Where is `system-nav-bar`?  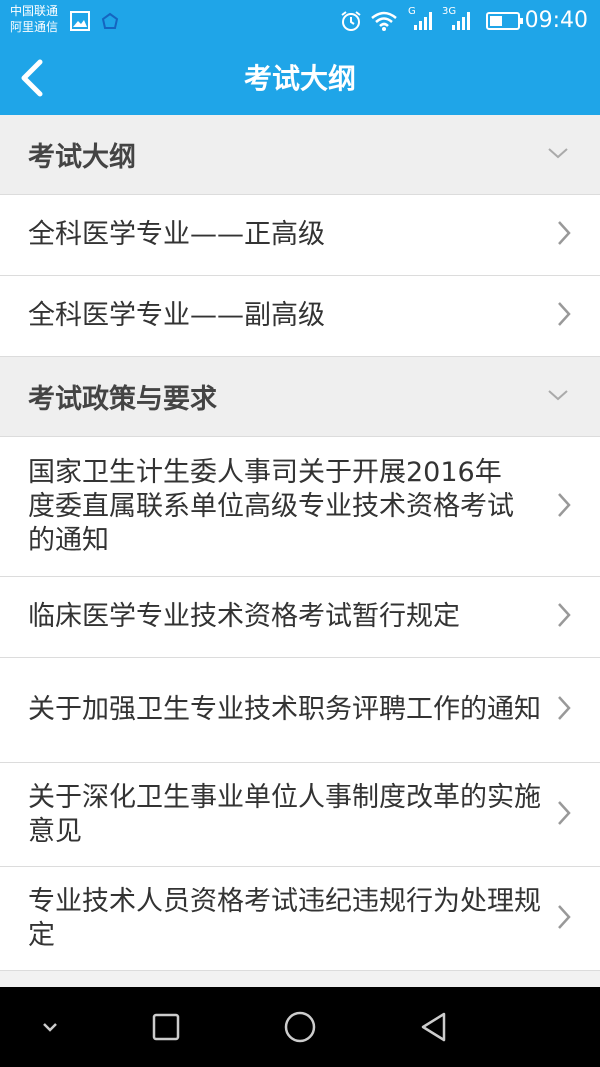 system-nav-bar is located at coordinates (300, 1027).